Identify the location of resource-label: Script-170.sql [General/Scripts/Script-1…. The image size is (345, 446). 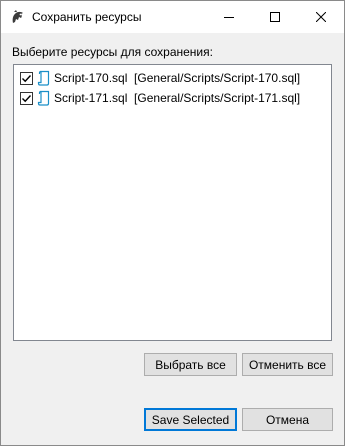
(177, 78).